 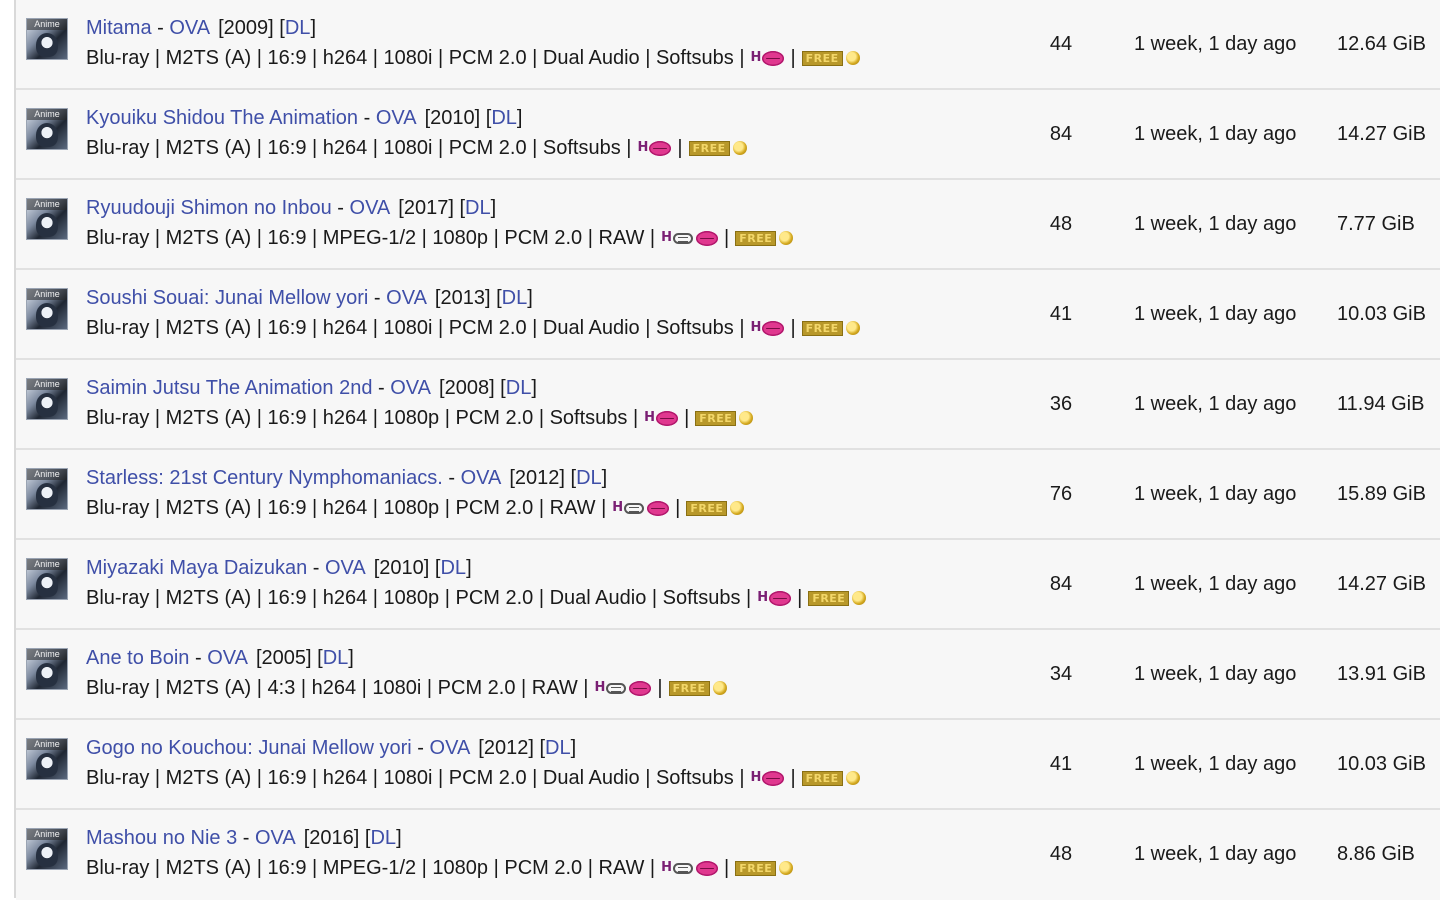 I want to click on censored-icon, so click(x=634, y=508).